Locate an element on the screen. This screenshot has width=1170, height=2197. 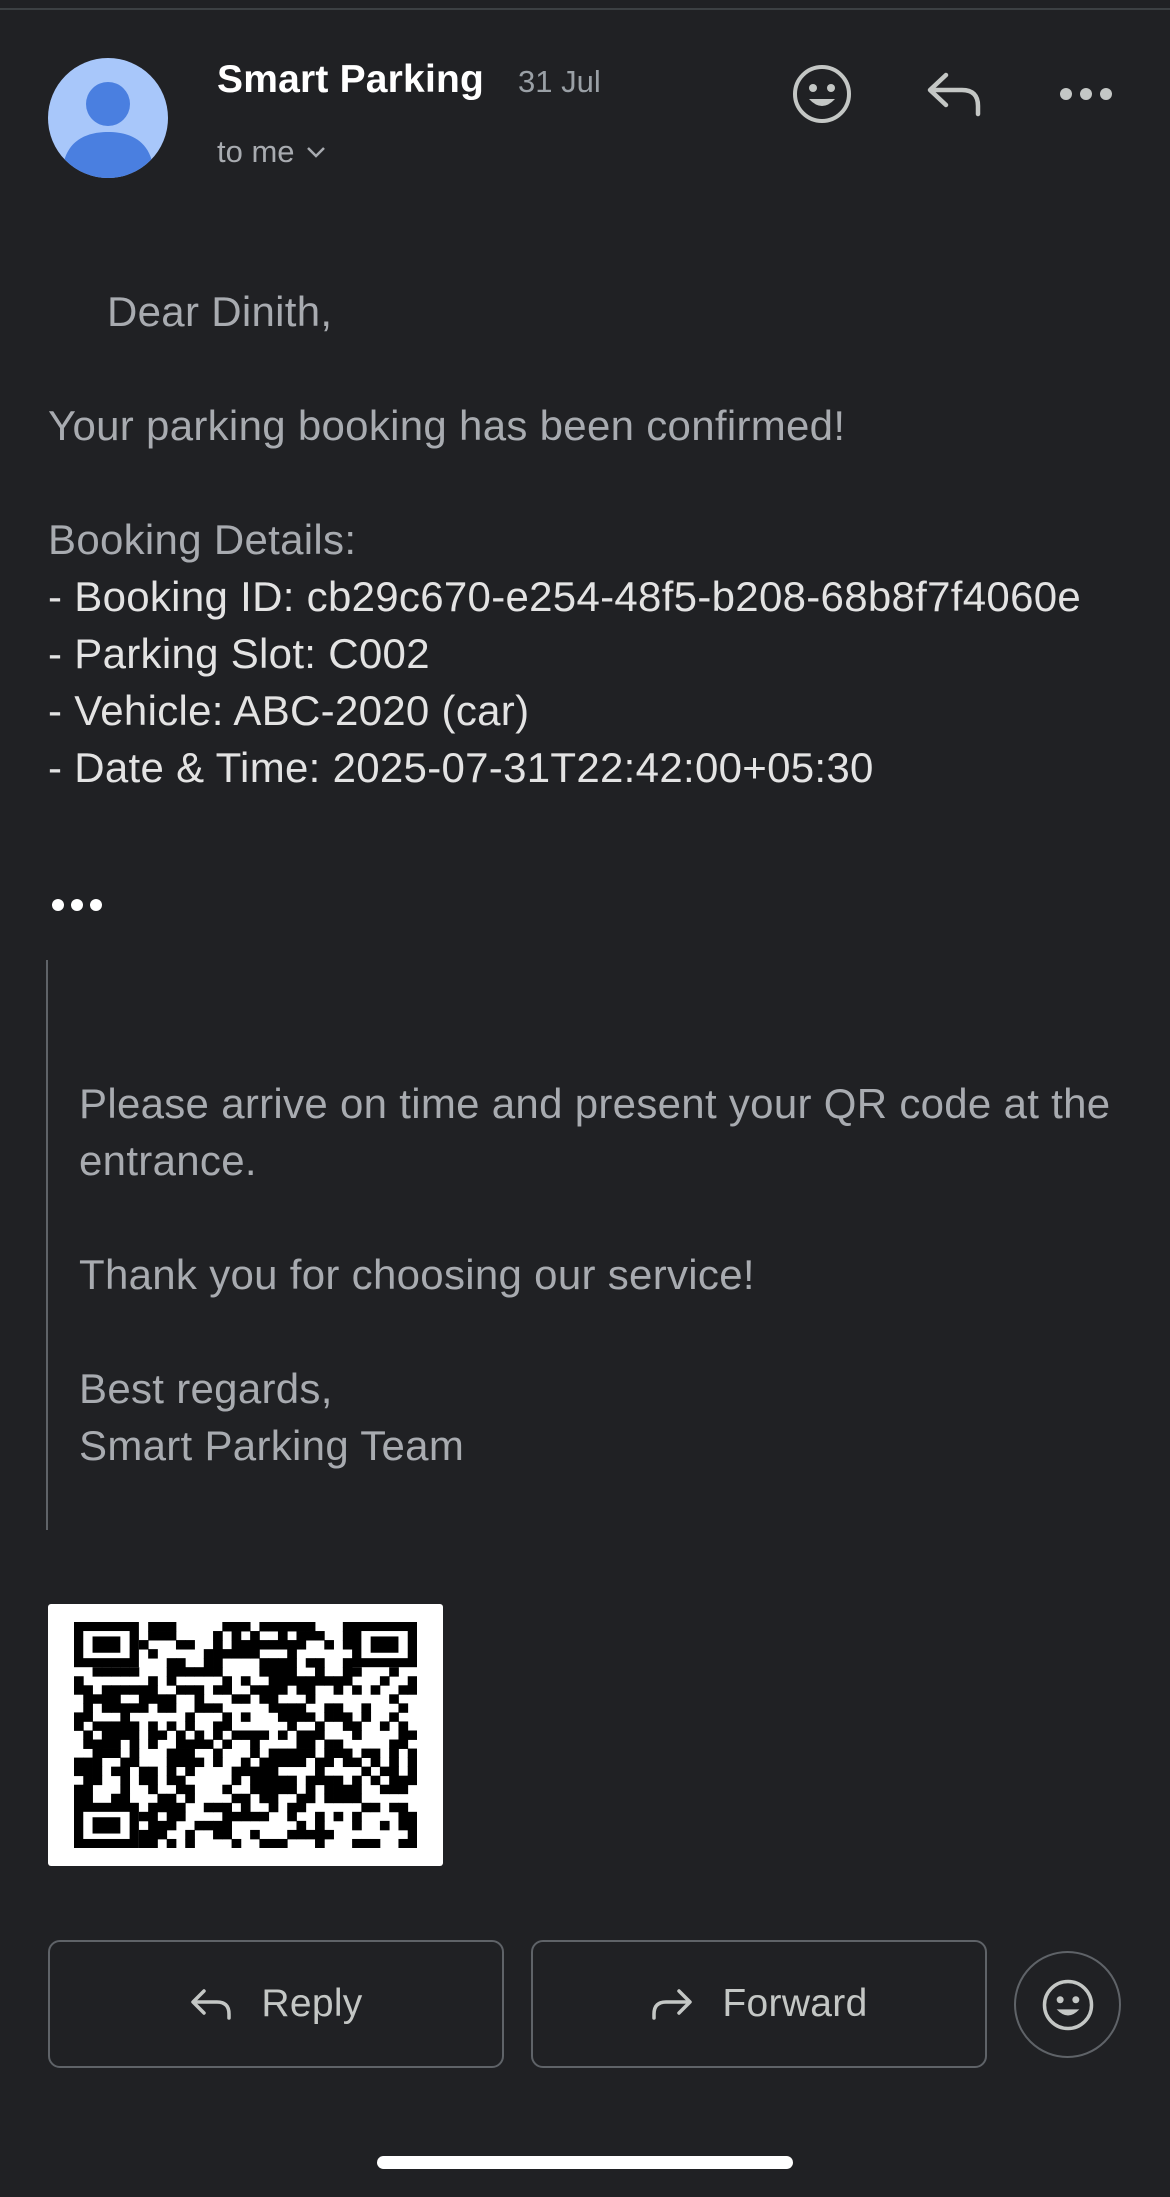
reply-icon-button is located at coordinates (954, 94).